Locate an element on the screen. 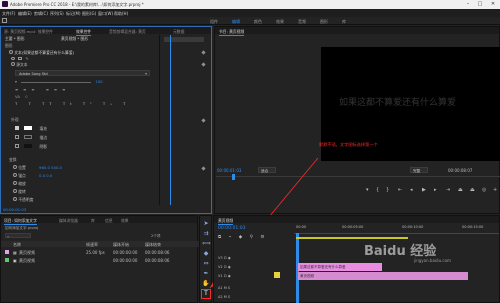 Image resolution: width=500 pixels, height=303 pixels. track-header-a2: A2 M S is located at coordinates (224, 297).